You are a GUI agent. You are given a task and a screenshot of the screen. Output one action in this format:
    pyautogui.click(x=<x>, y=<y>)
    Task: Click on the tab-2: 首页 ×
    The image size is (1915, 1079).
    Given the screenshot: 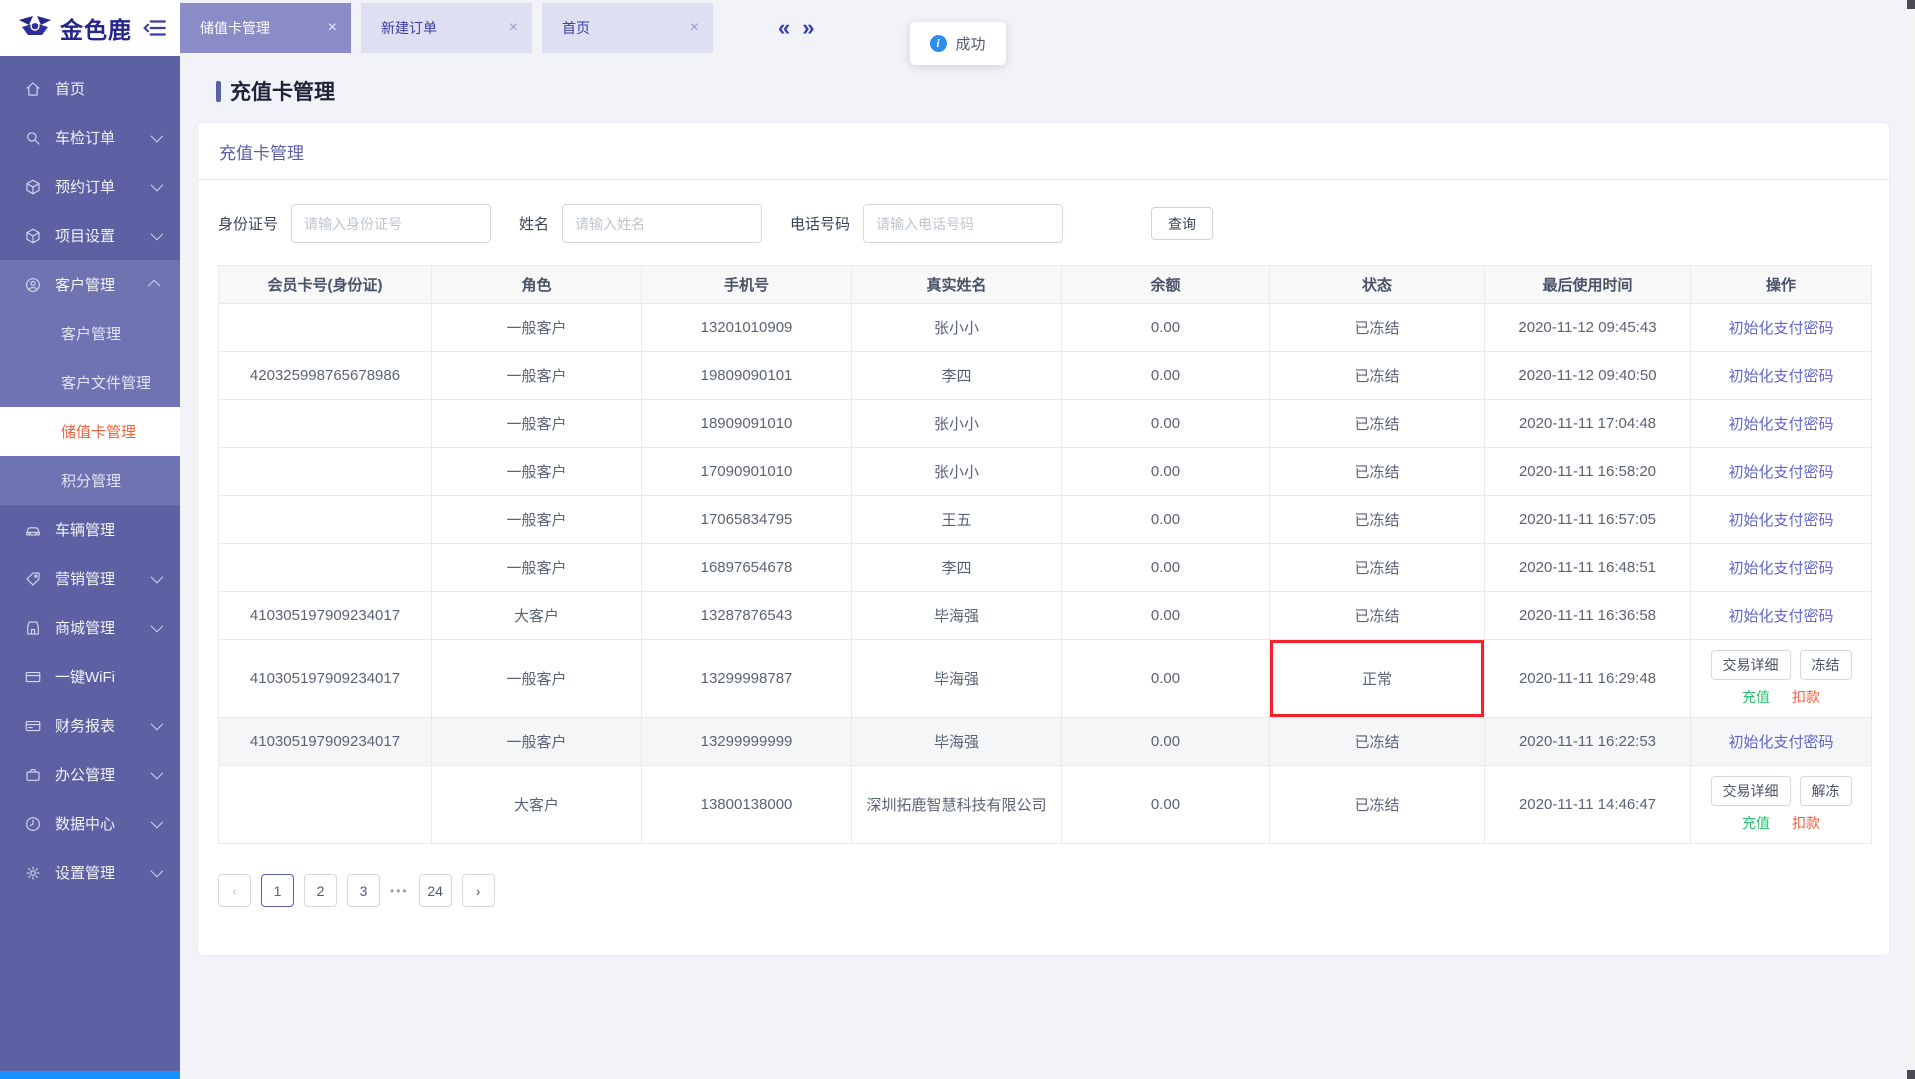 What is the action you would take?
    pyautogui.click(x=627, y=28)
    